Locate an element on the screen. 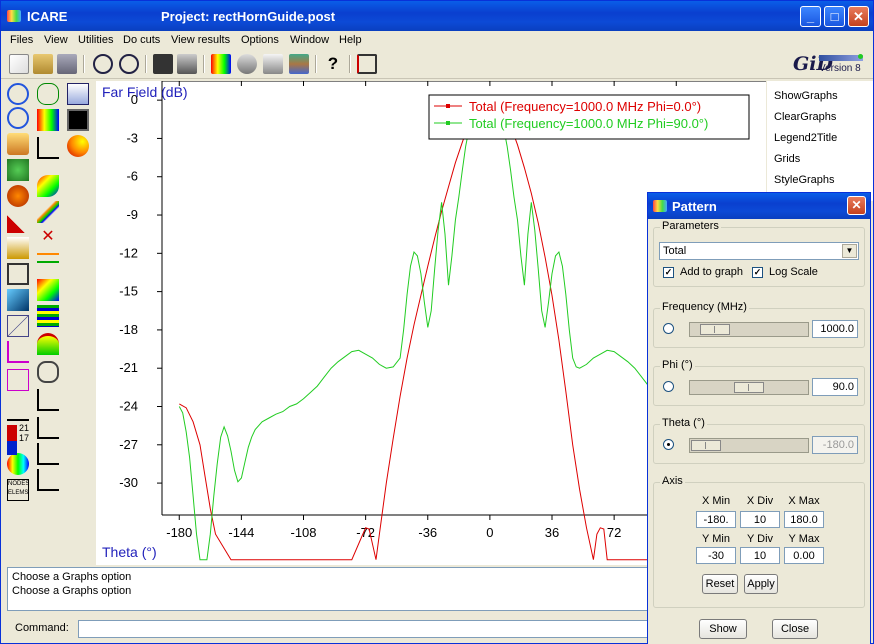  help-icon: ? is located at coordinates (333, 64).